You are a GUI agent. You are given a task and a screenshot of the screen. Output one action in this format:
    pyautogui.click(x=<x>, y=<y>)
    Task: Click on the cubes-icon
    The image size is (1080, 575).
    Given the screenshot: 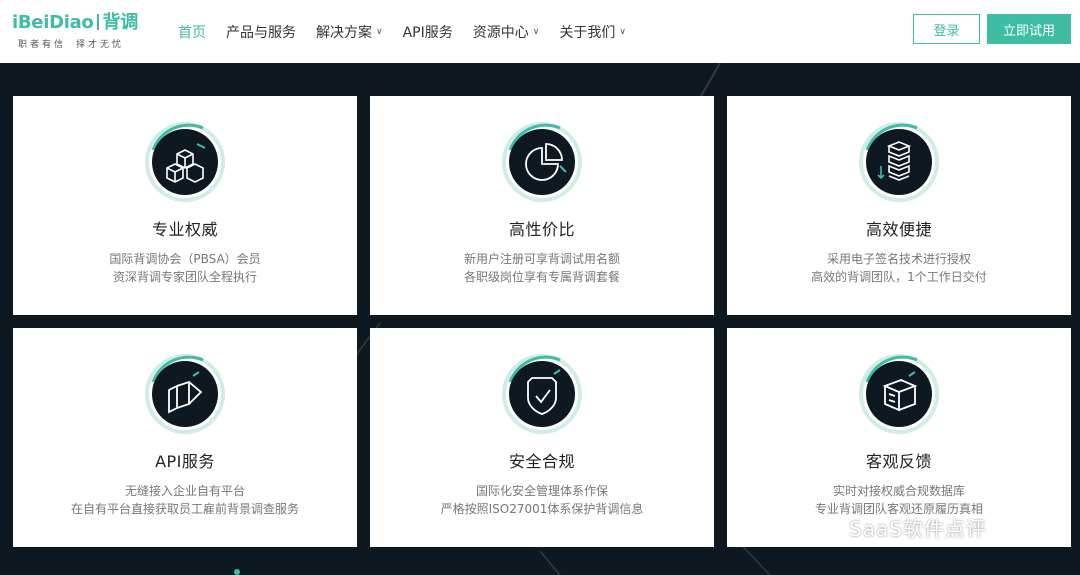 What is the action you would take?
    pyautogui.click(x=185, y=162)
    